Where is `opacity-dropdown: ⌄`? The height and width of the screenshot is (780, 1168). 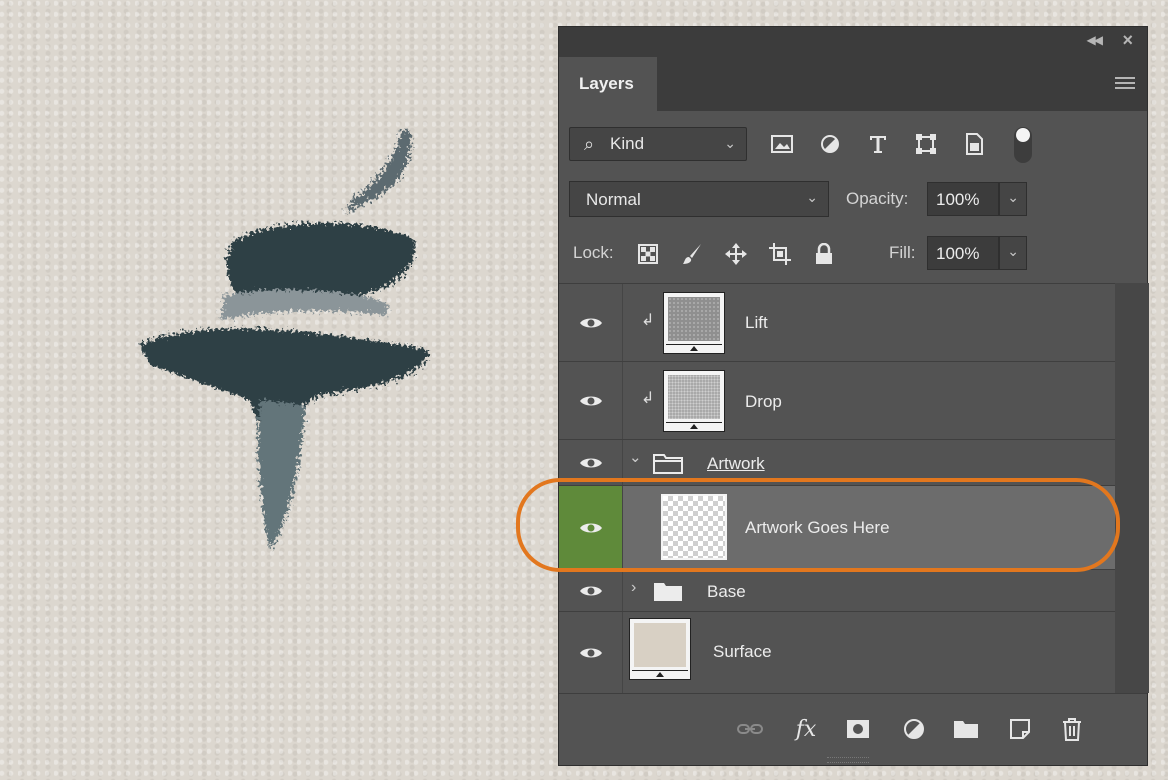 opacity-dropdown: ⌄ is located at coordinates (1013, 199).